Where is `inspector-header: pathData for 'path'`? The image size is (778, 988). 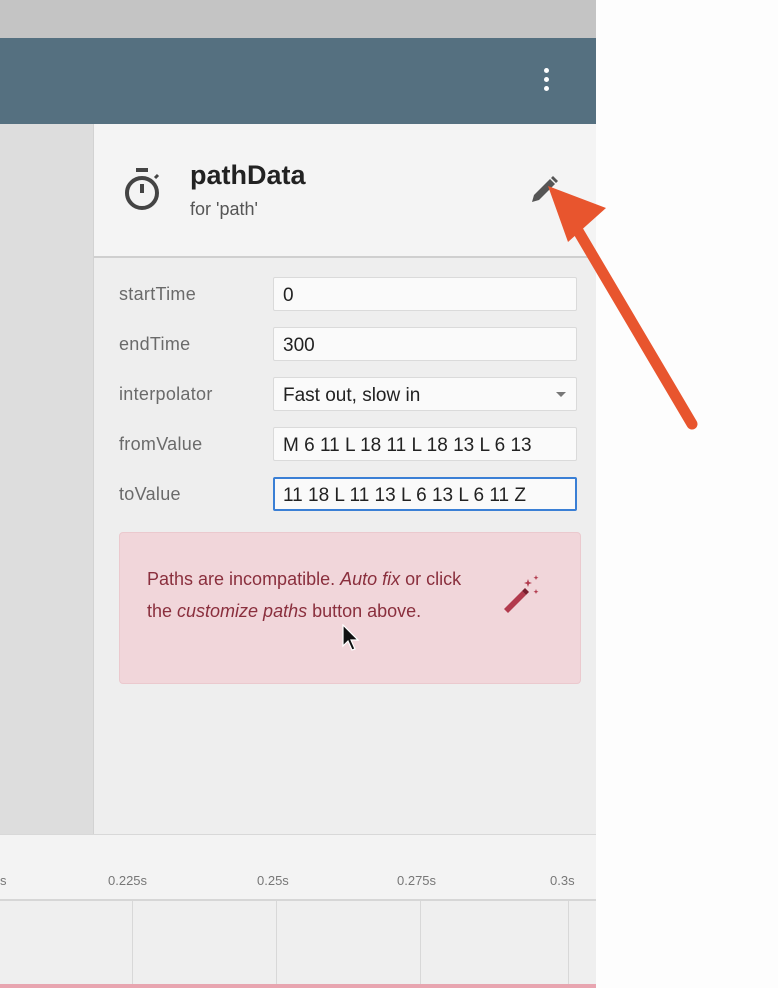
inspector-header: pathData for 'path' is located at coordinates (345, 191).